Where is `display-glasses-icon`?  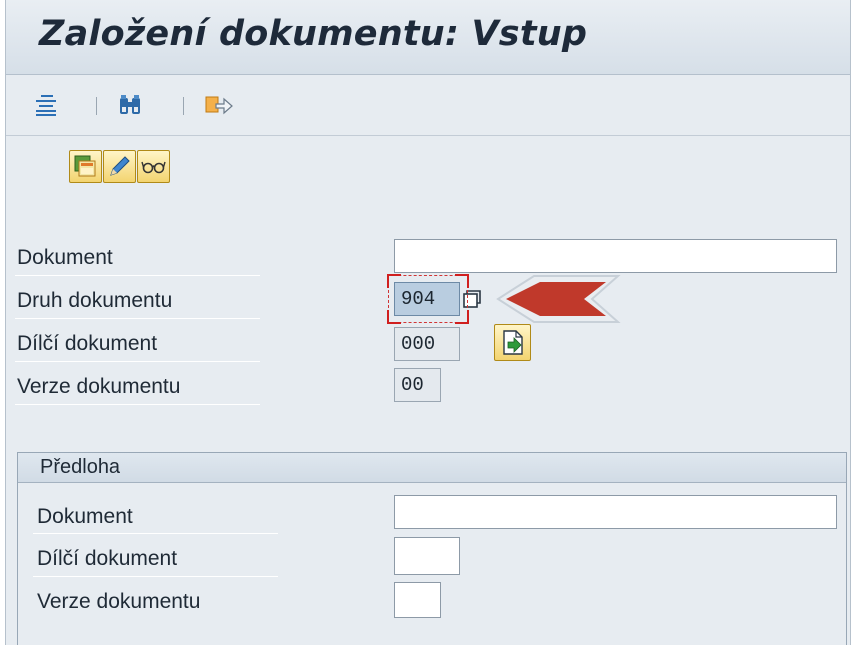 display-glasses-icon is located at coordinates (153, 167).